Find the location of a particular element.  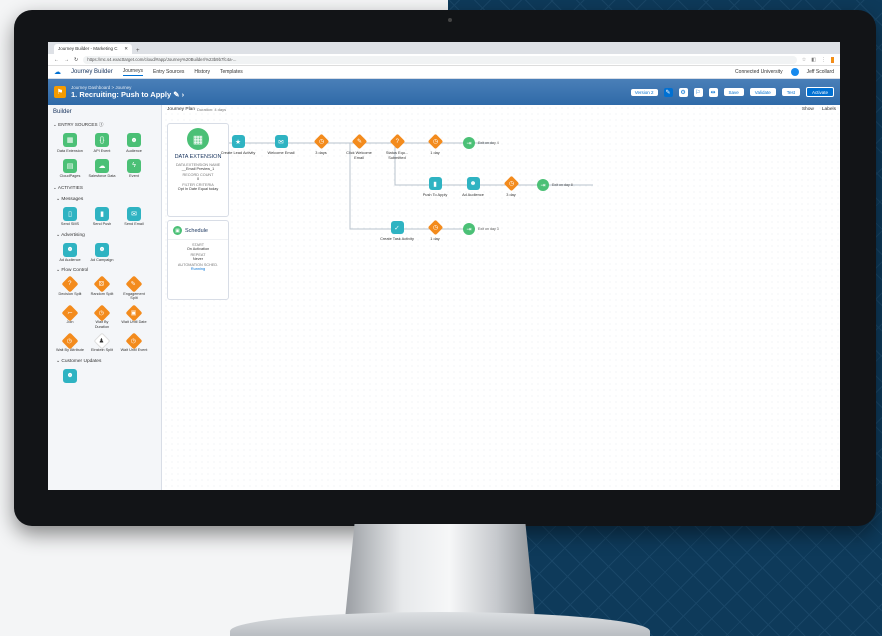

user-menu: Jeff Scollard is located at coordinates (820, 72).